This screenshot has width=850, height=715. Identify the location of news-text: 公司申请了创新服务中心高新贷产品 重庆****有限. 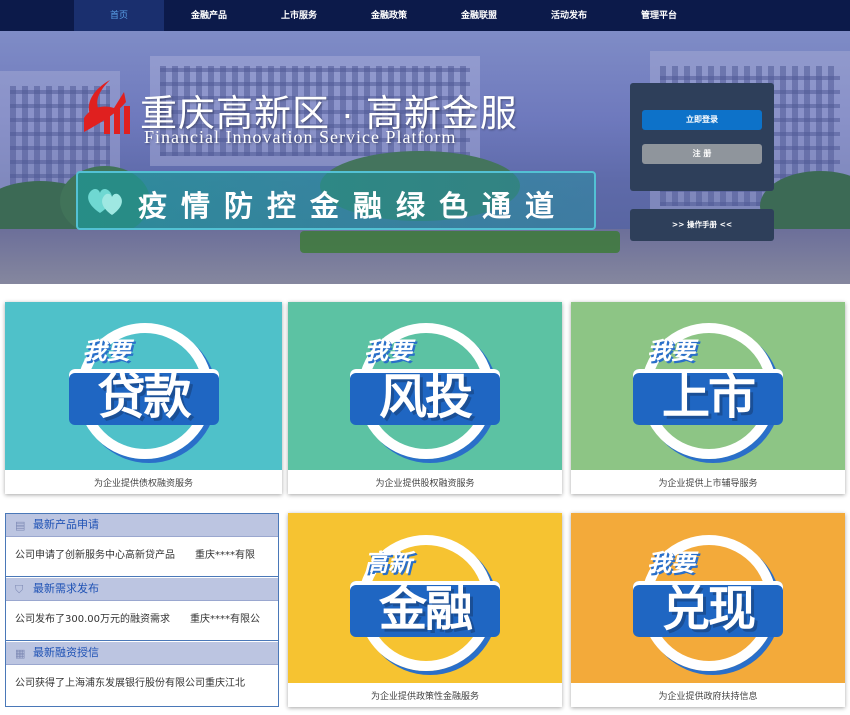
(135, 555).